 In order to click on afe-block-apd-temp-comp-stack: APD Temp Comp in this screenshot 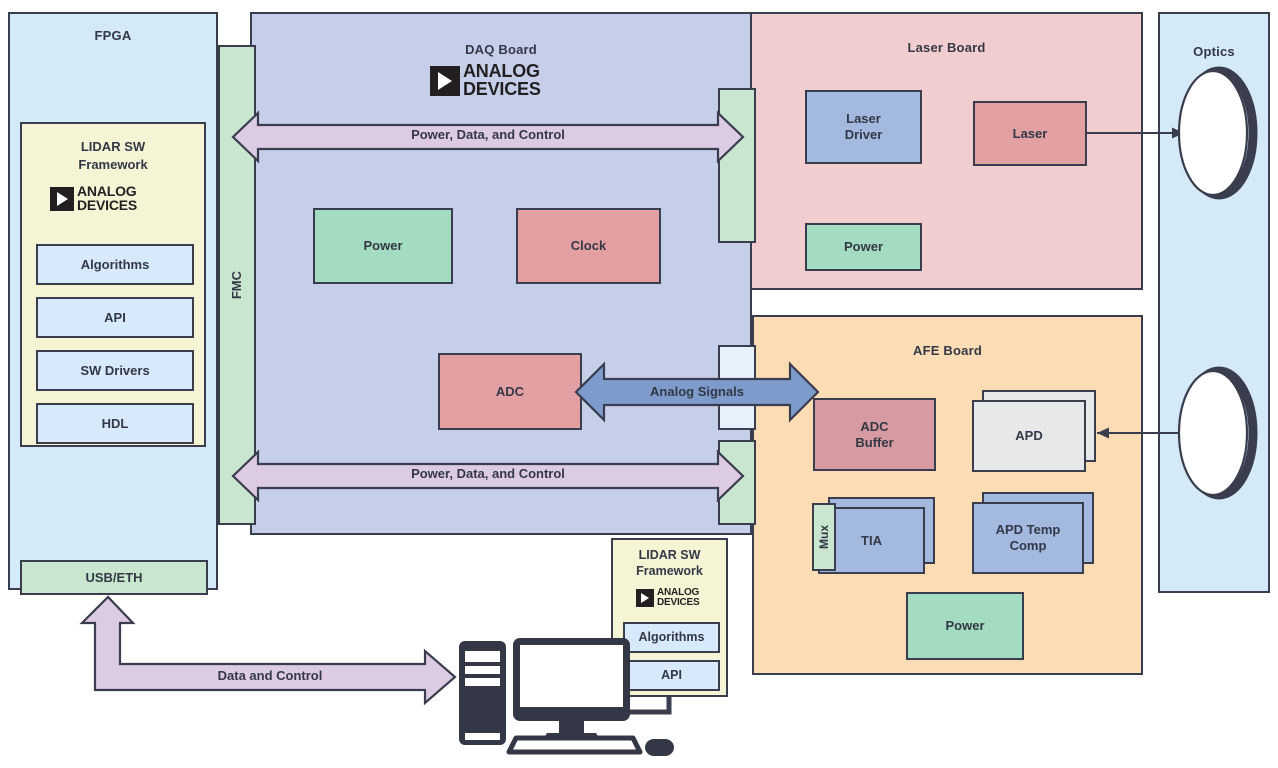, I will do `click(1033, 533)`.